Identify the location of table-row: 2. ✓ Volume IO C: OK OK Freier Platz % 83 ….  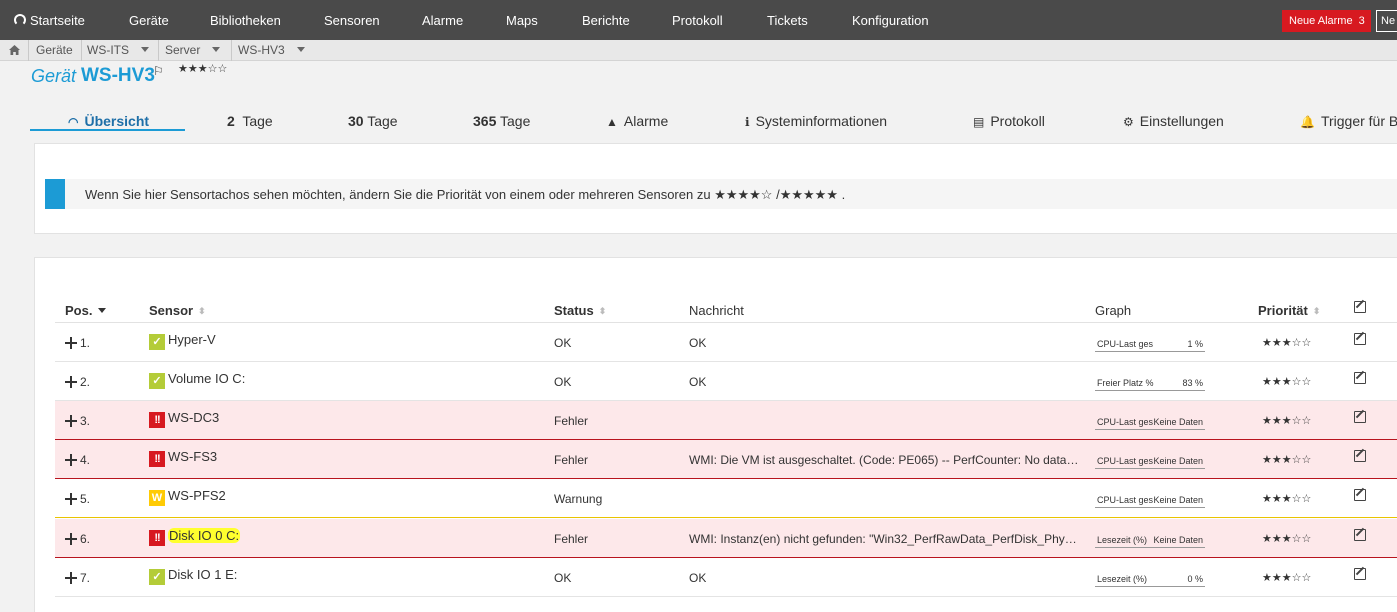
(726, 381).